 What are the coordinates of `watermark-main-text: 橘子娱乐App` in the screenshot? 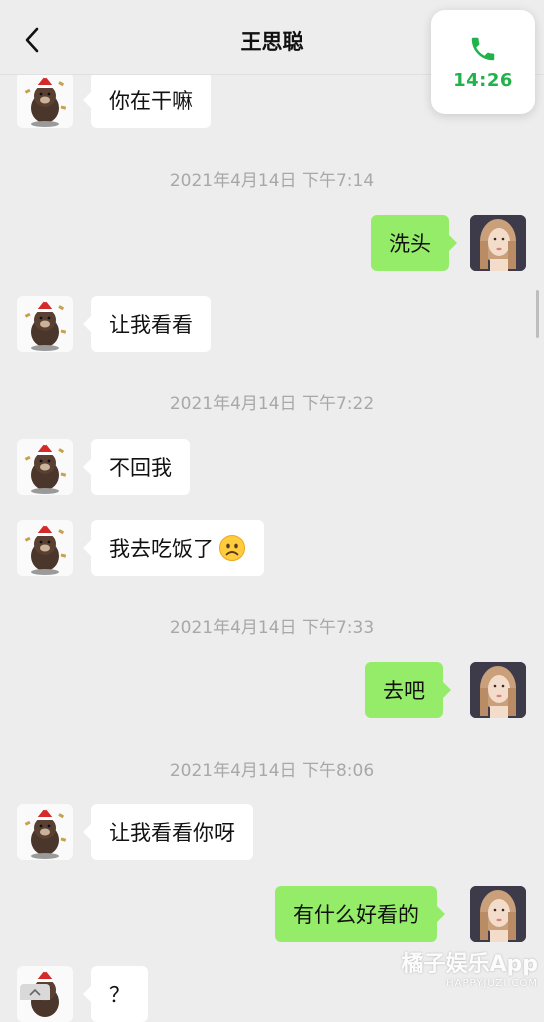 It's located at (469, 964).